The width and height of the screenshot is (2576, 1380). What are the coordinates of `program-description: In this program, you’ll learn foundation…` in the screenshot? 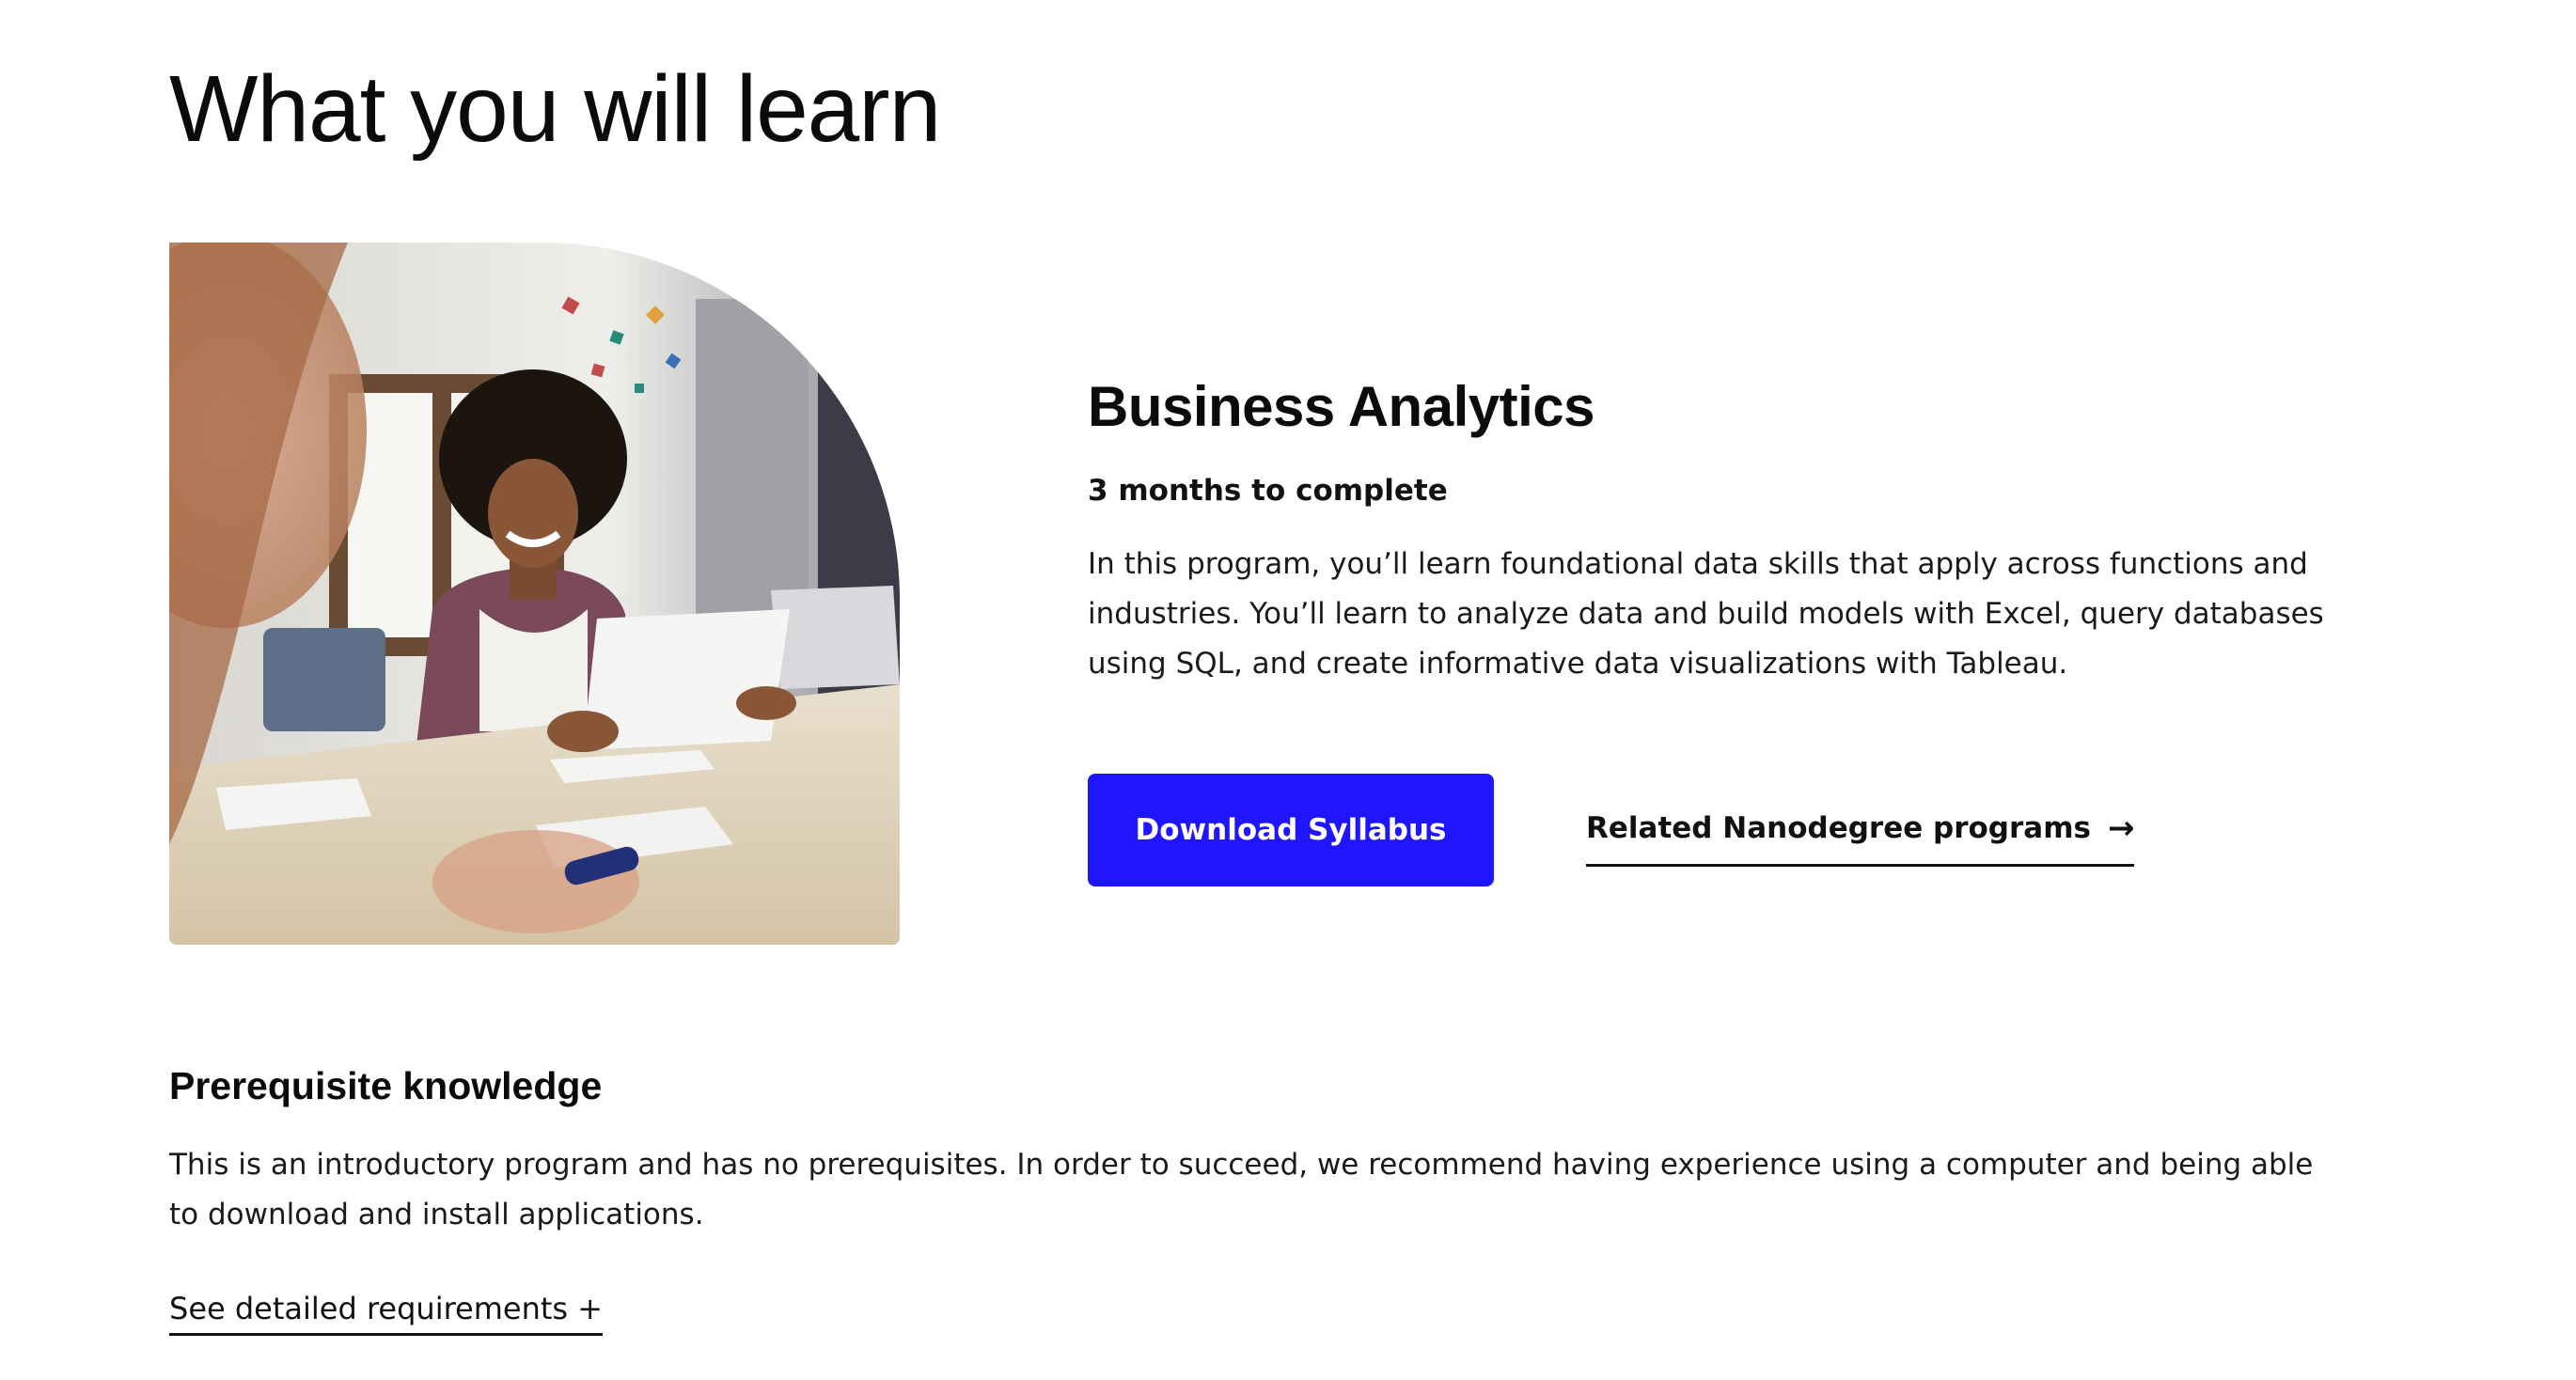 It's located at (1706, 614).